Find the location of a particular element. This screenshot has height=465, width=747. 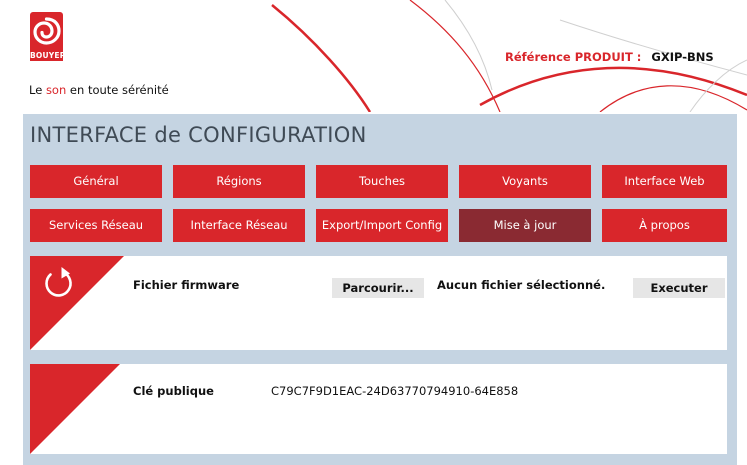

tab-a-propos: À propos is located at coordinates (664, 225).